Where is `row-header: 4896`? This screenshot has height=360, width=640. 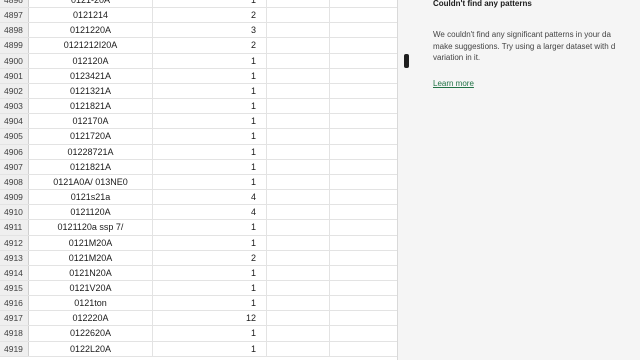
row-header: 4896 is located at coordinates (14, 4).